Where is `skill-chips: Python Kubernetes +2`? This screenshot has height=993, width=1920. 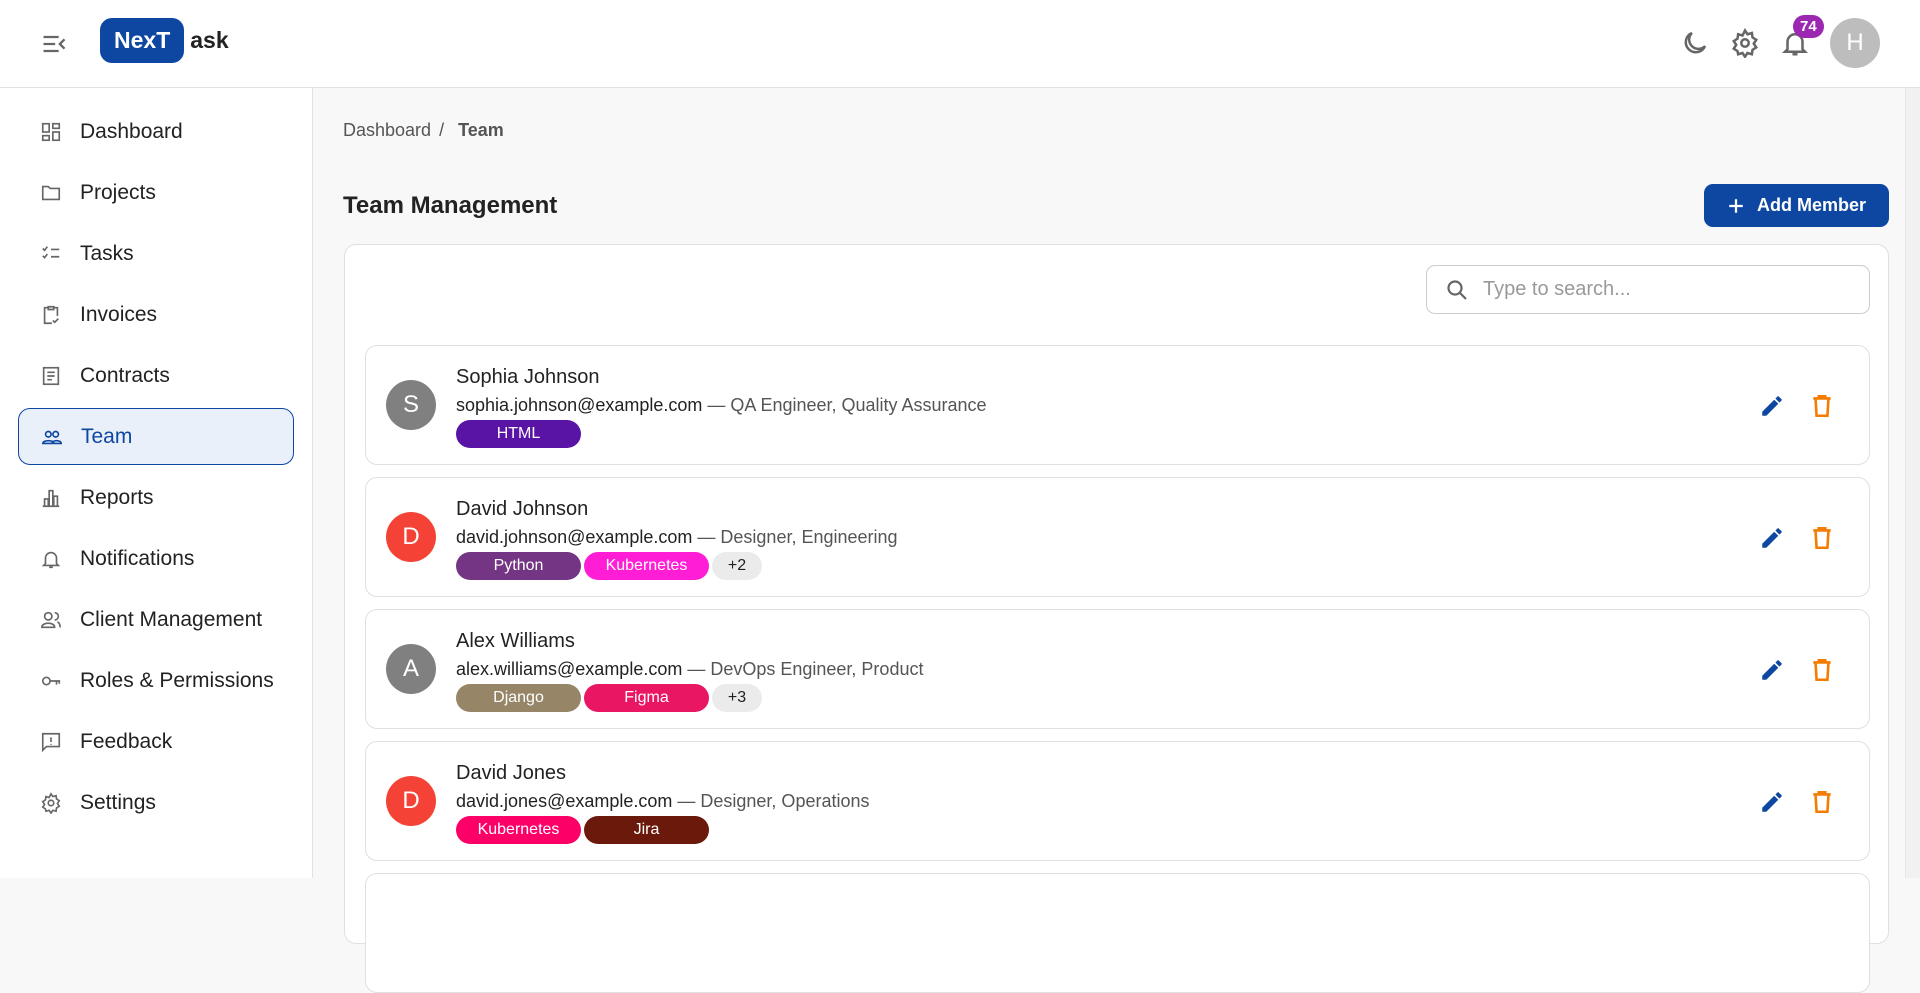
skill-chips: Python Kubernetes +2 is located at coordinates (609, 566).